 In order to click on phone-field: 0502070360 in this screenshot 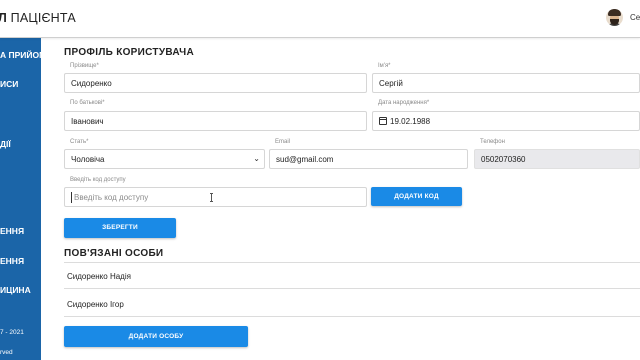, I will do `click(557, 159)`.